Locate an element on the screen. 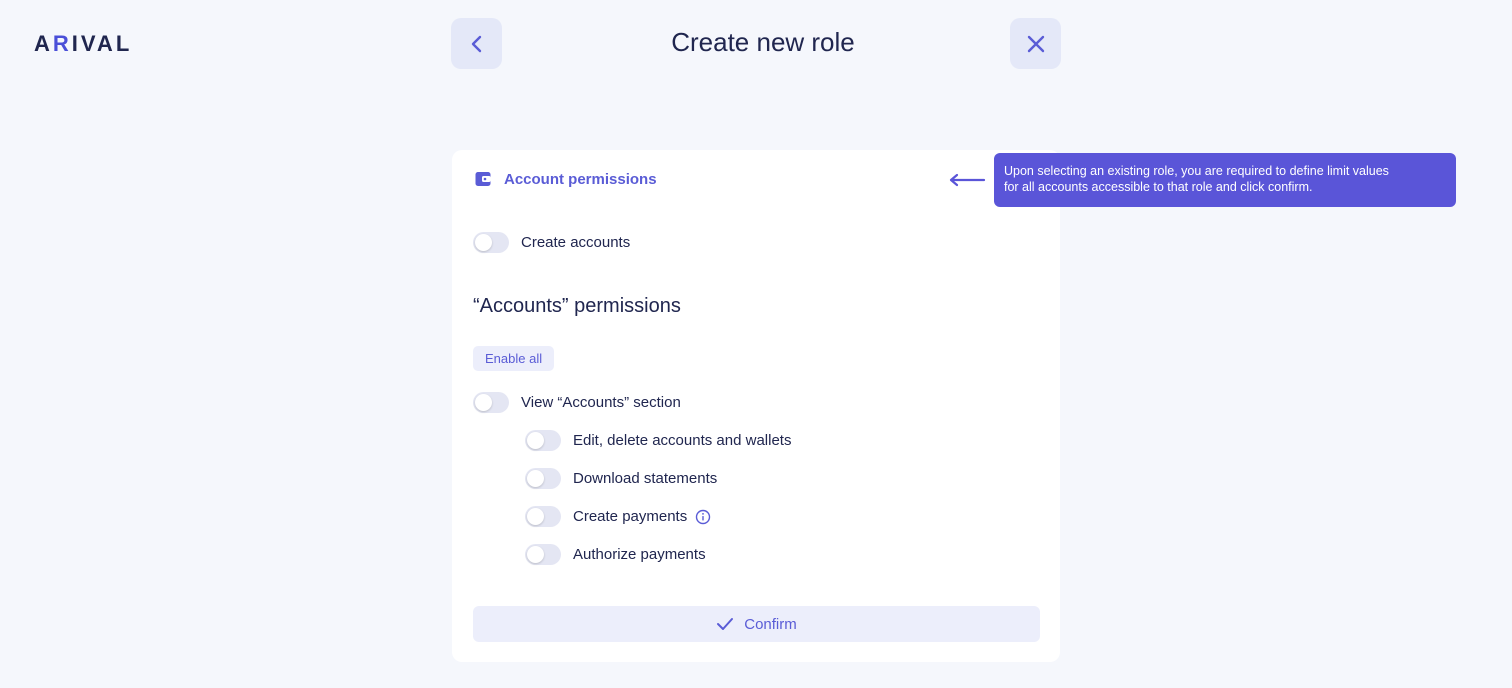 This screenshot has height=688, width=1512. enable-all-button: Enable all is located at coordinates (514, 358).